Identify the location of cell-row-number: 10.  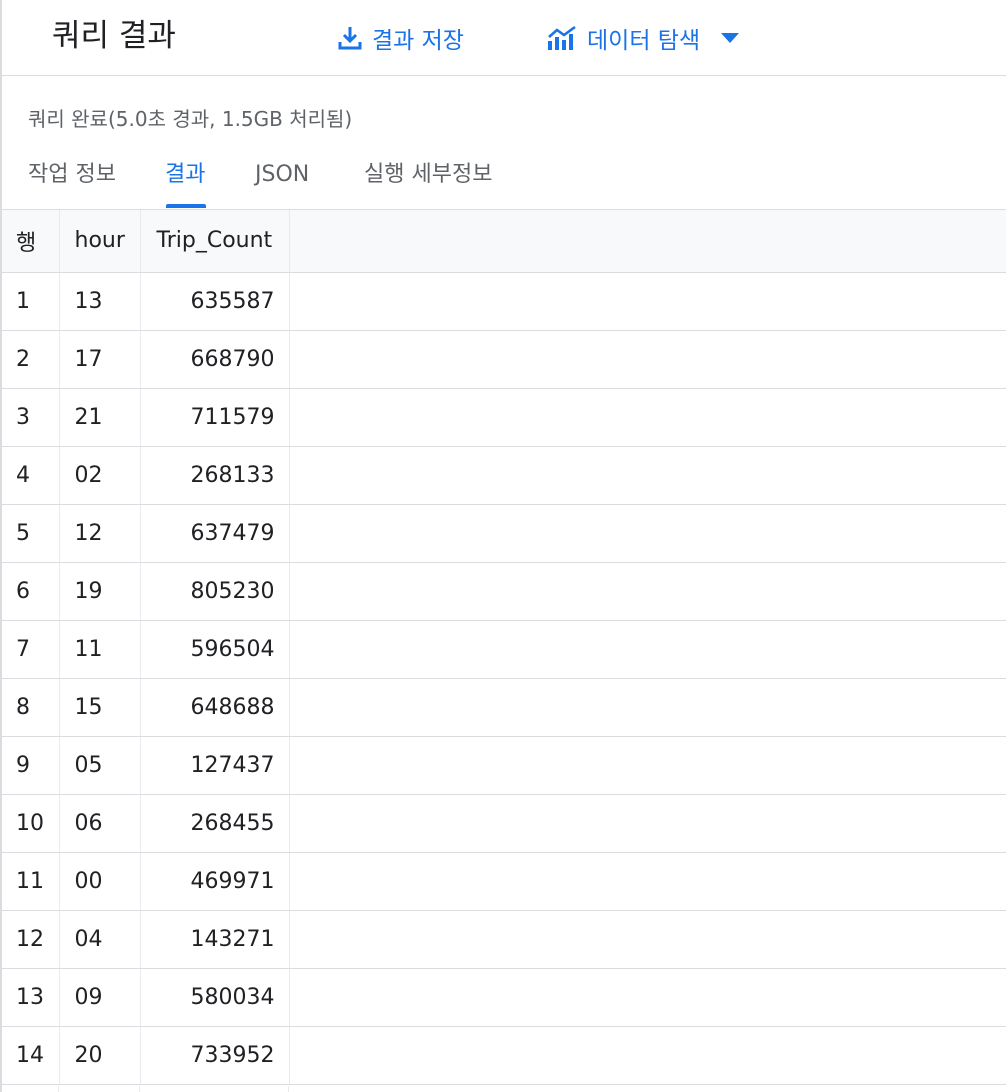
(31, 823).